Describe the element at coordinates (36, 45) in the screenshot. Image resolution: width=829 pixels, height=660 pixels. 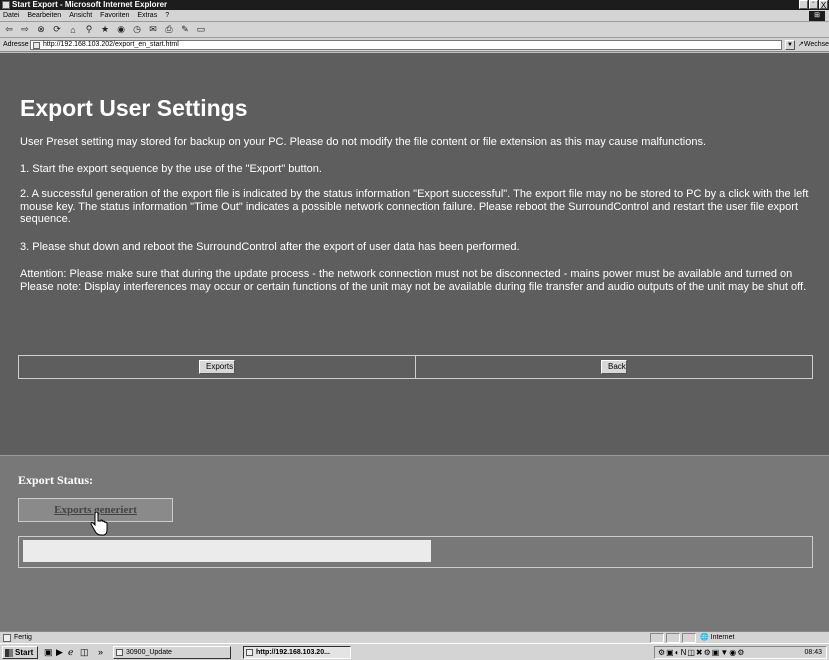
I see `page-icon` at that location.